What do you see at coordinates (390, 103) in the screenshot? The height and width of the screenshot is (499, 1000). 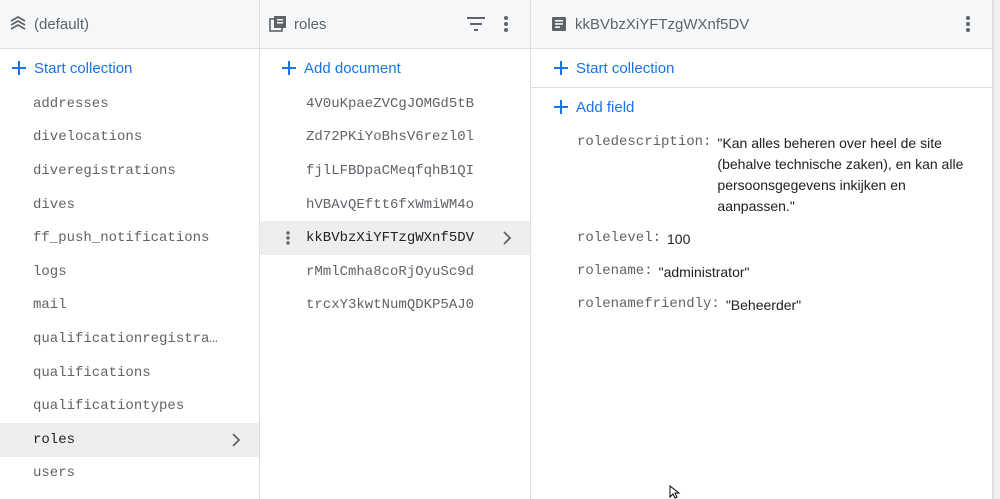 I see `document-item-label: 4V0uKpaeZVCgJOMGd5tB` at bounding box center [390, 103].